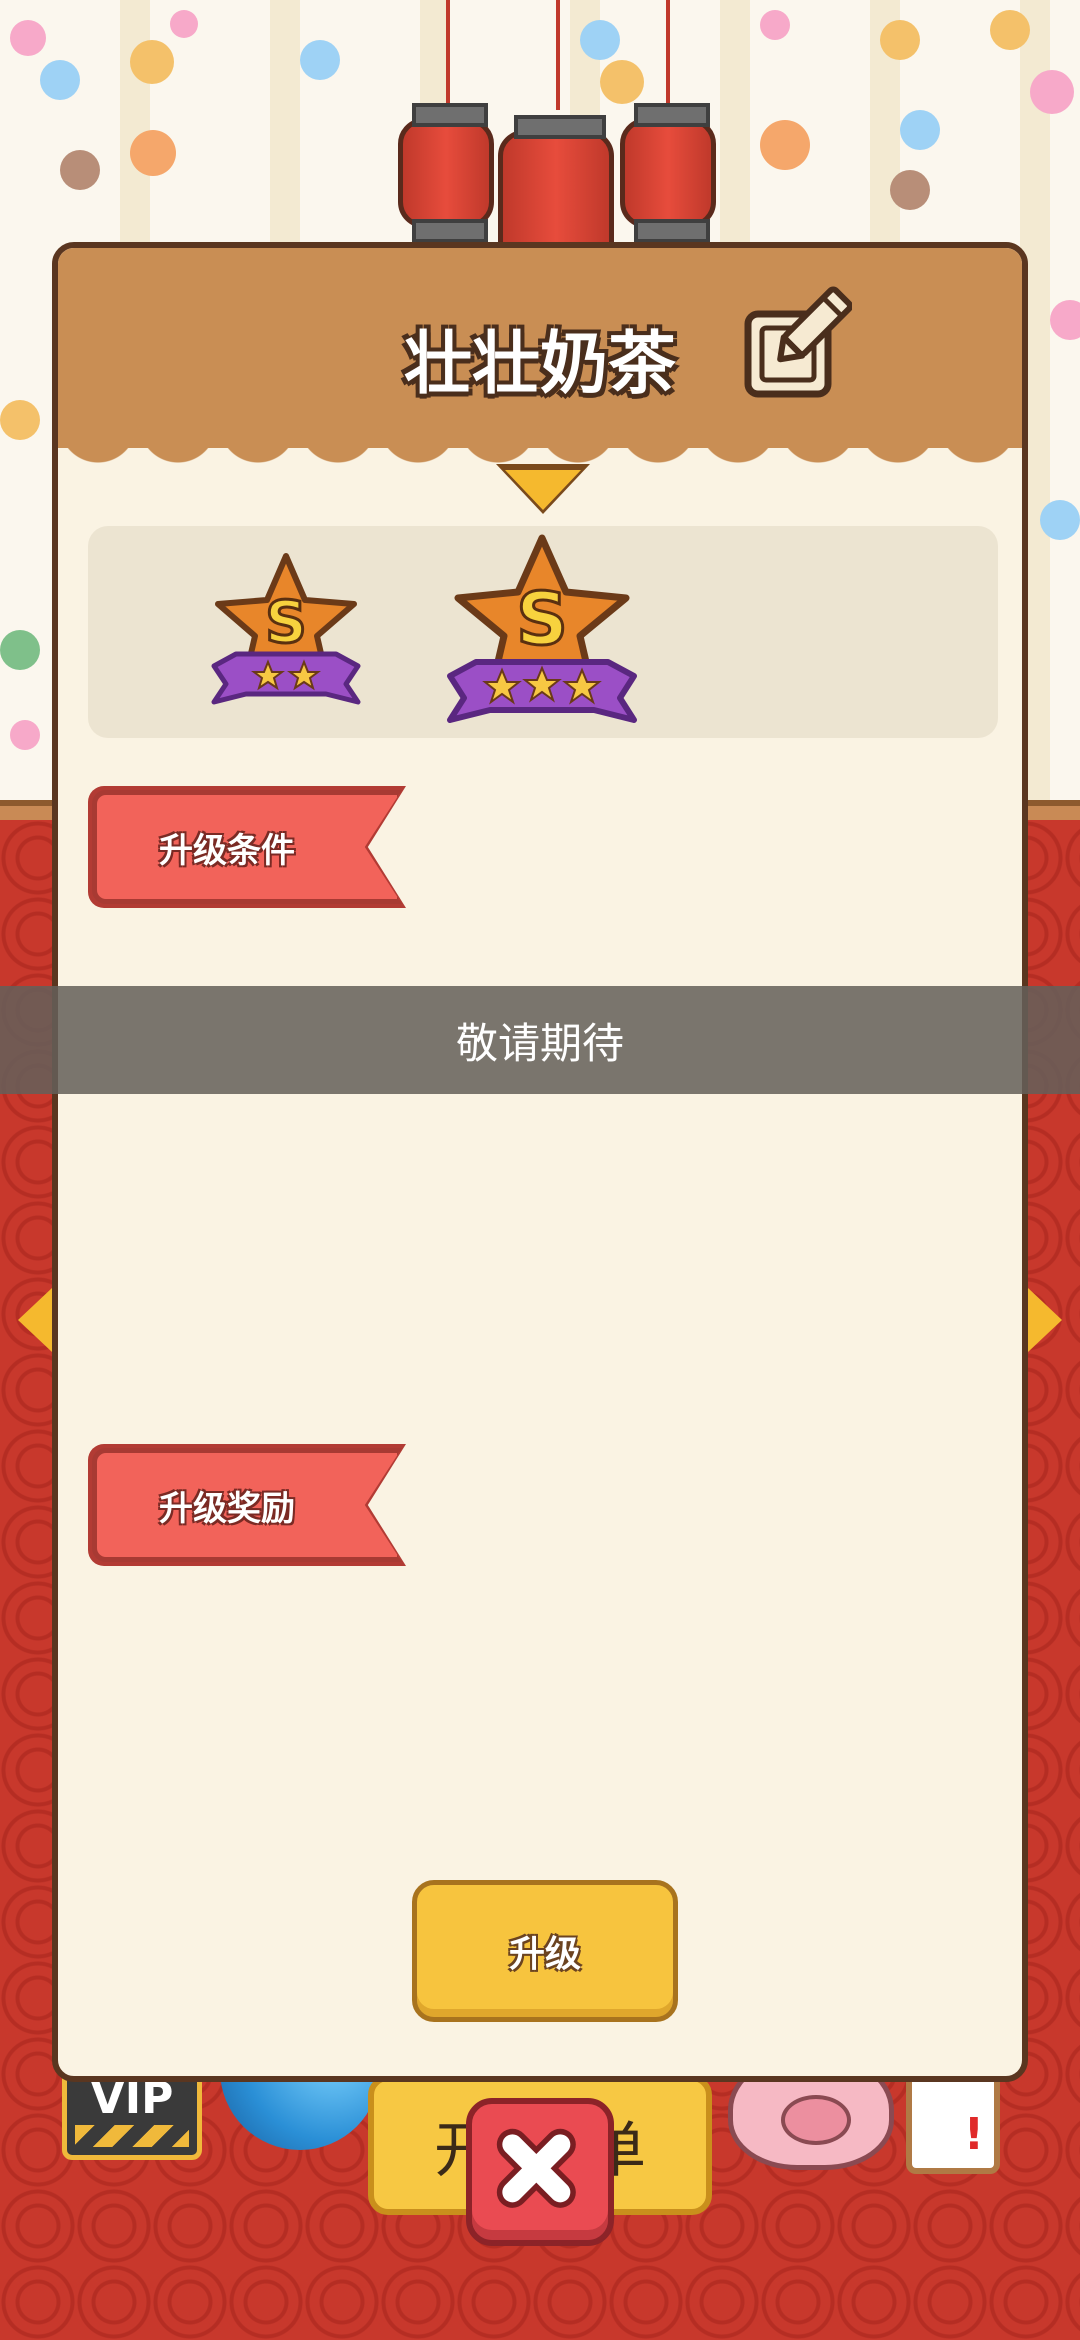 This screenshot has width=1080, height=2340. What do you see at coordinates (536, 2168) in the screenshot?
I see `close-x-icon` at bounding box center [536, 2168].